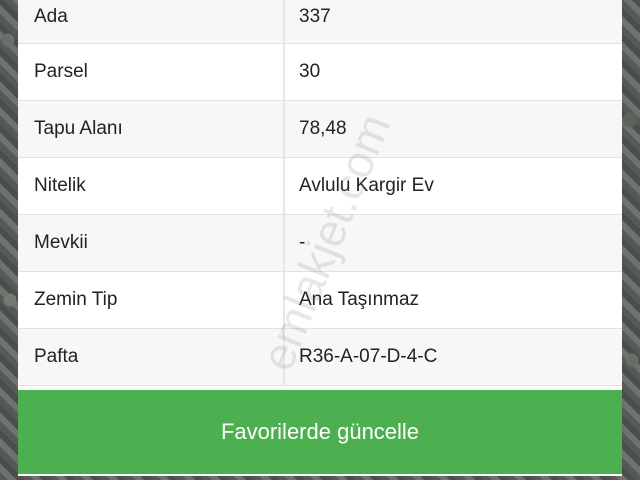 Image resolution: width=640 pixels, height=480 pixels. I want to click on row-label: Zemin Tip, so click(151, 300).